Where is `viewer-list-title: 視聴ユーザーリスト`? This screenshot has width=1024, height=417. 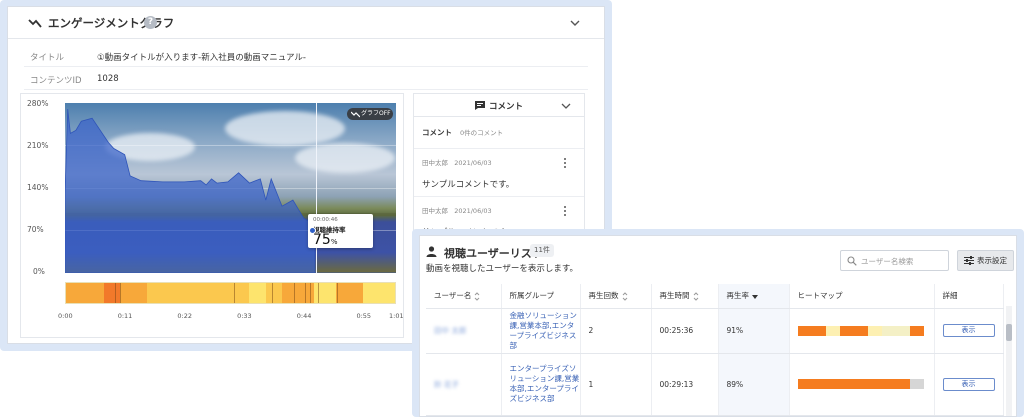 viewer-list-title: 視聴ユーザーリスト is located at coordinates (493, 253).